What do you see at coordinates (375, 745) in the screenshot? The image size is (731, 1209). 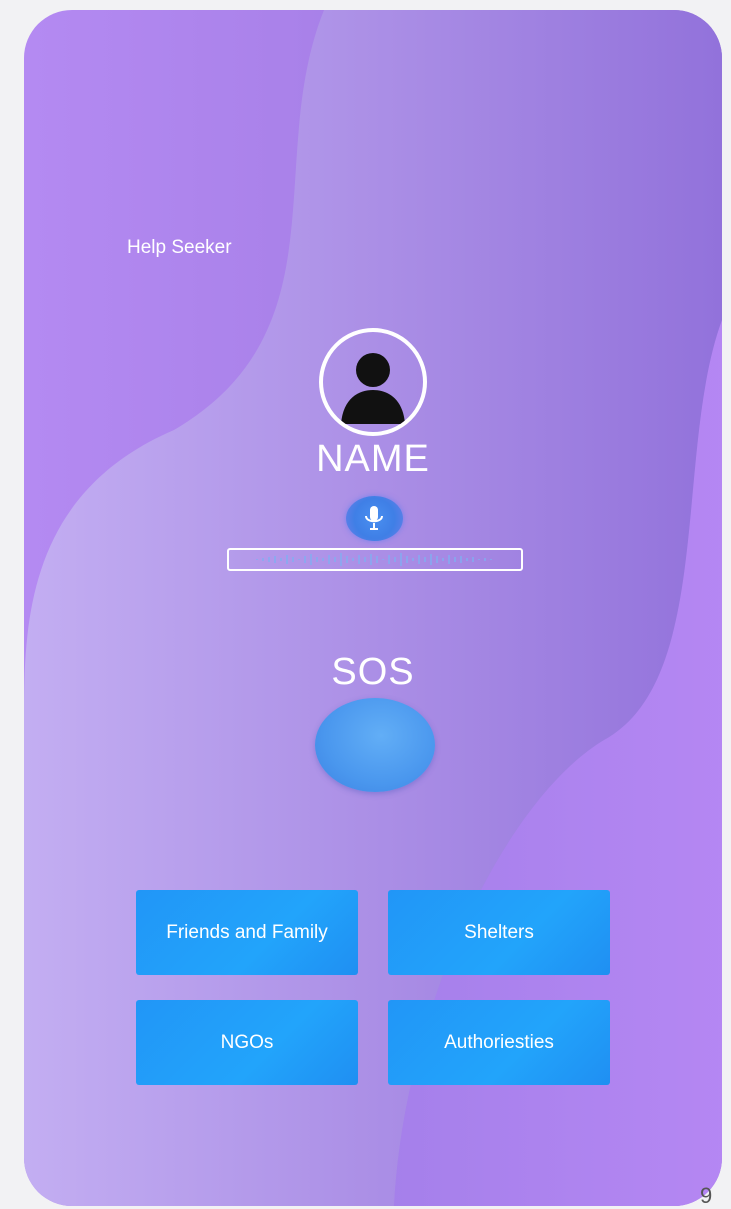 I see `sos-button` at bounding box center [375, 745].